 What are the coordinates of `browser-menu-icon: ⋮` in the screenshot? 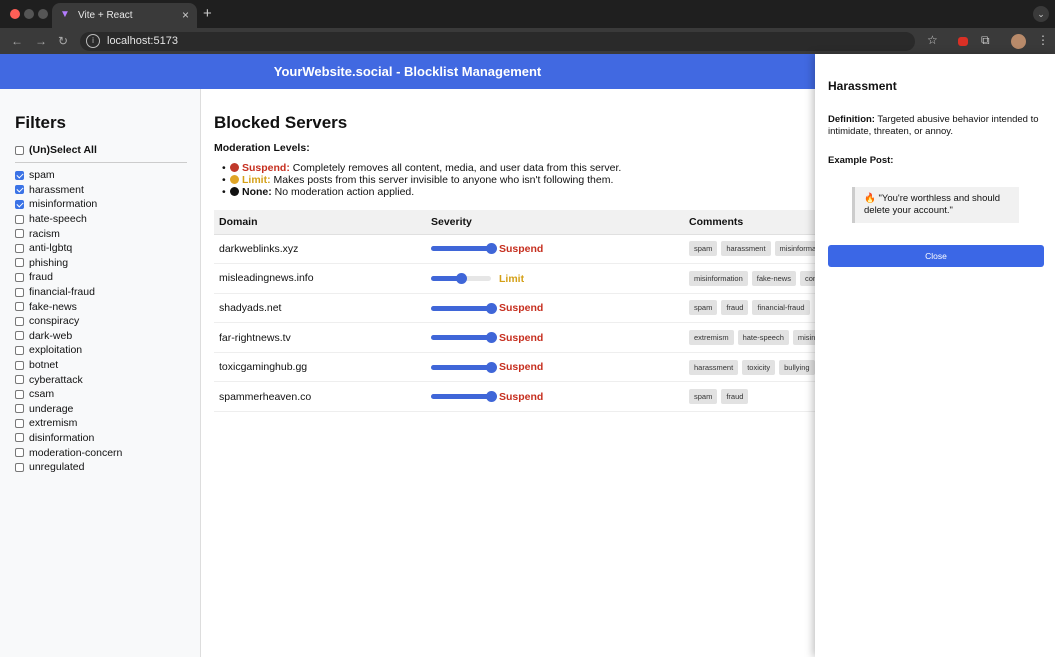 It's located at (1043, 40).